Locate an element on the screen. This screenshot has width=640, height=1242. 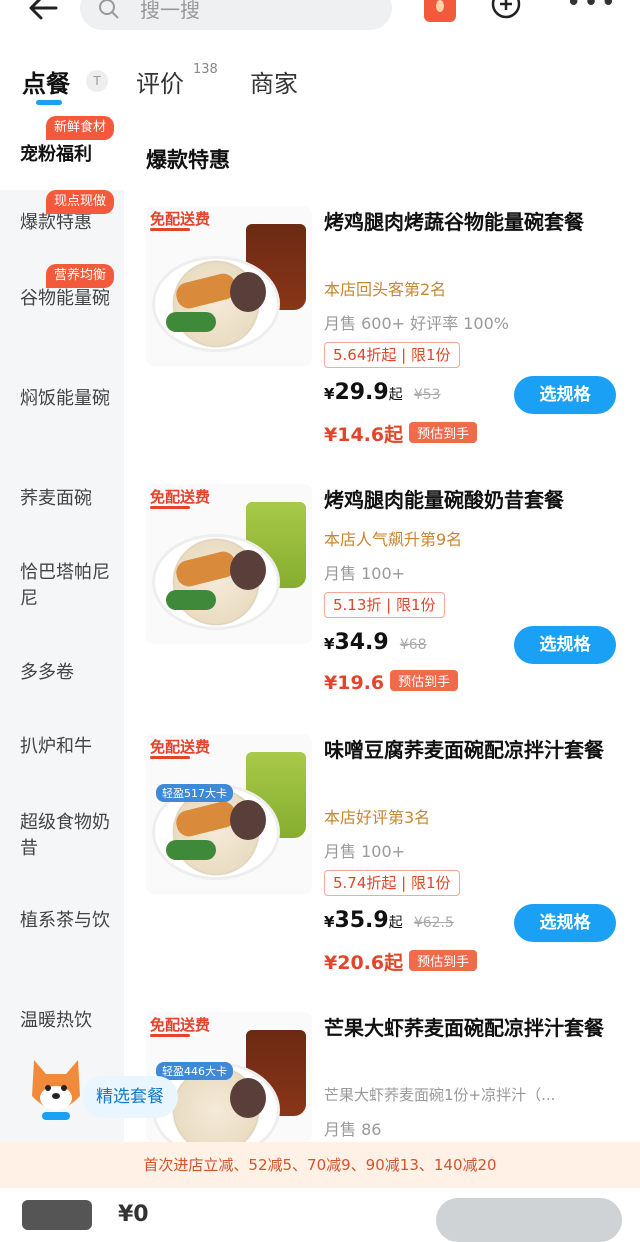
more-icon: ••• is located at coordinates (592, 8).